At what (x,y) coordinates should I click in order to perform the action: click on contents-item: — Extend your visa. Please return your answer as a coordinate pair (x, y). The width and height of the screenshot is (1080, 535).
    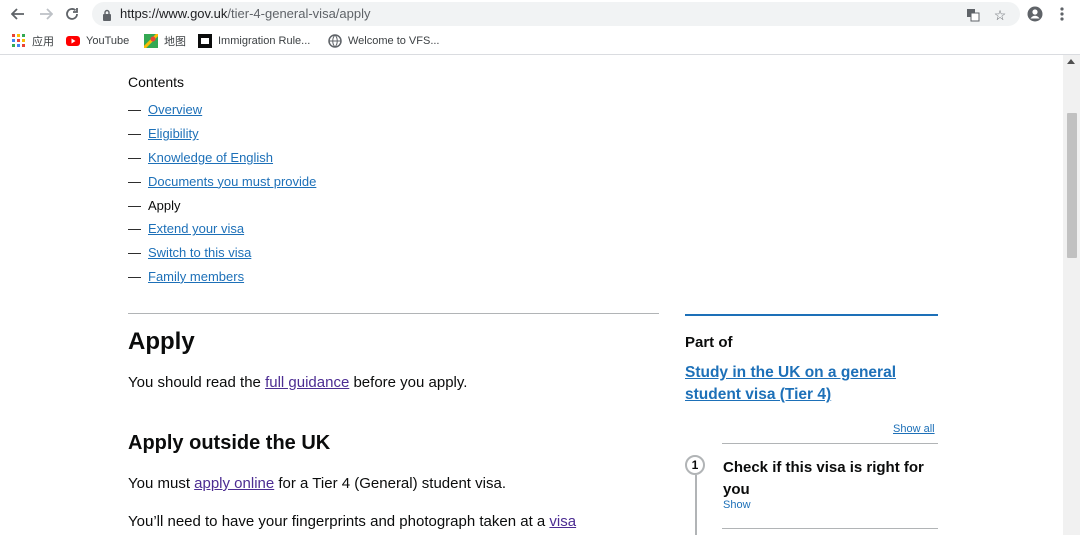
    Looking at the image, I should click on (222, 229).